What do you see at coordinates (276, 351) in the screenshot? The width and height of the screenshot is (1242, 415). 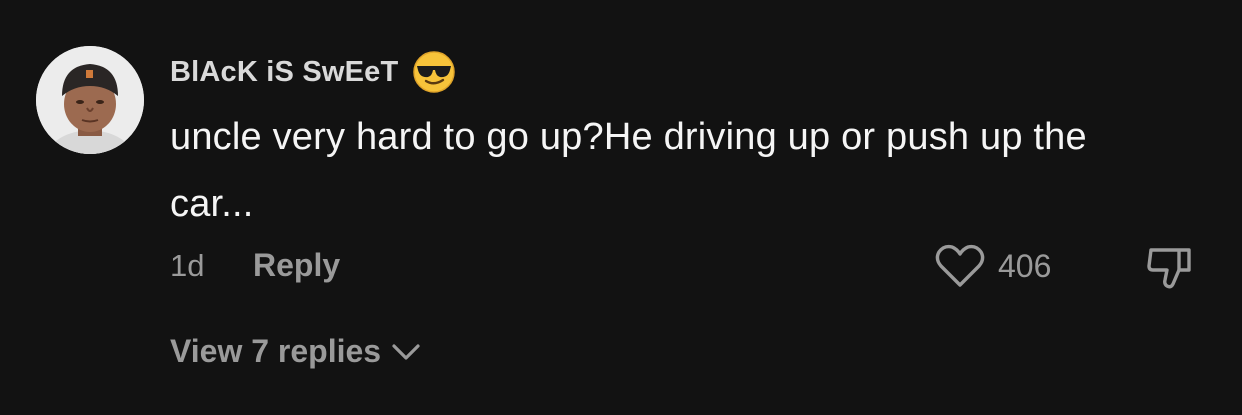 I see `view-replies-label: View 7 replies` at bounding box center [276, 351].